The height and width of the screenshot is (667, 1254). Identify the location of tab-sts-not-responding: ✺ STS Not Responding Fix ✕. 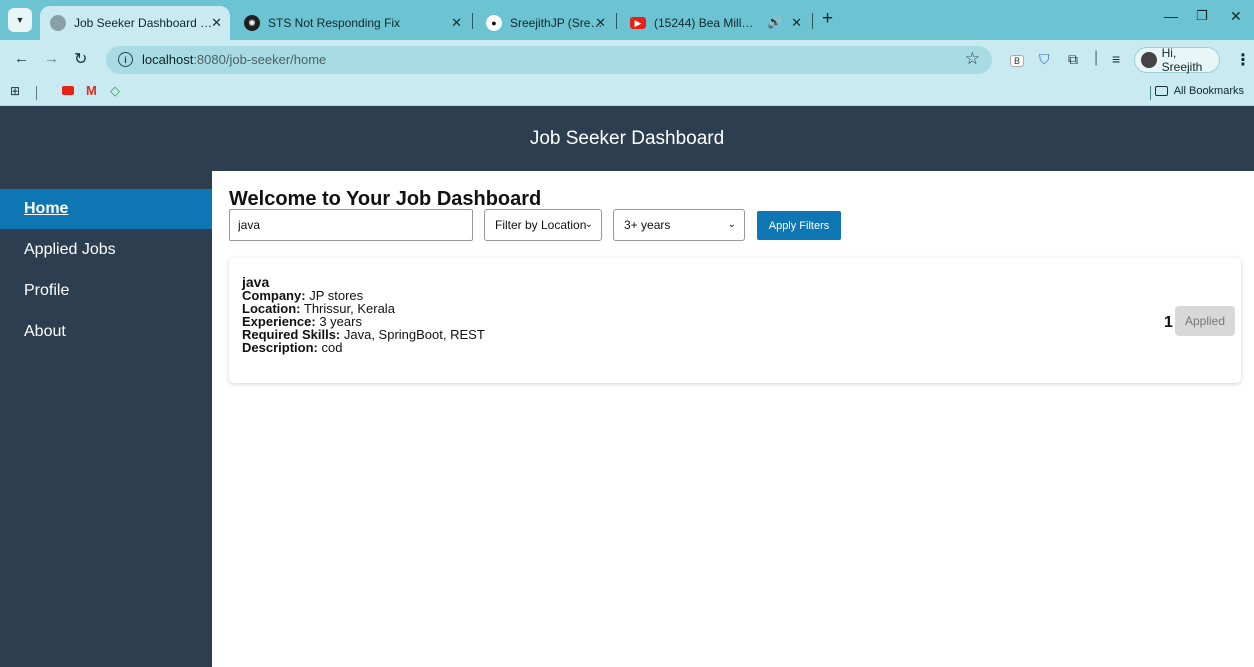
(352, 23).